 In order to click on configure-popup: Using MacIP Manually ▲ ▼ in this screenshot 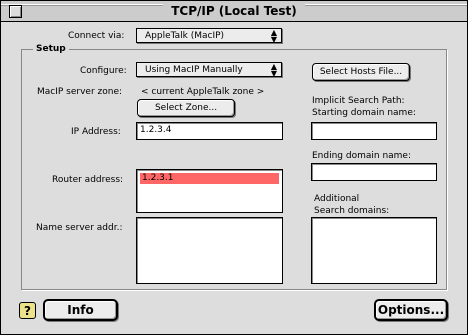, I will do `click(209, 70)`.